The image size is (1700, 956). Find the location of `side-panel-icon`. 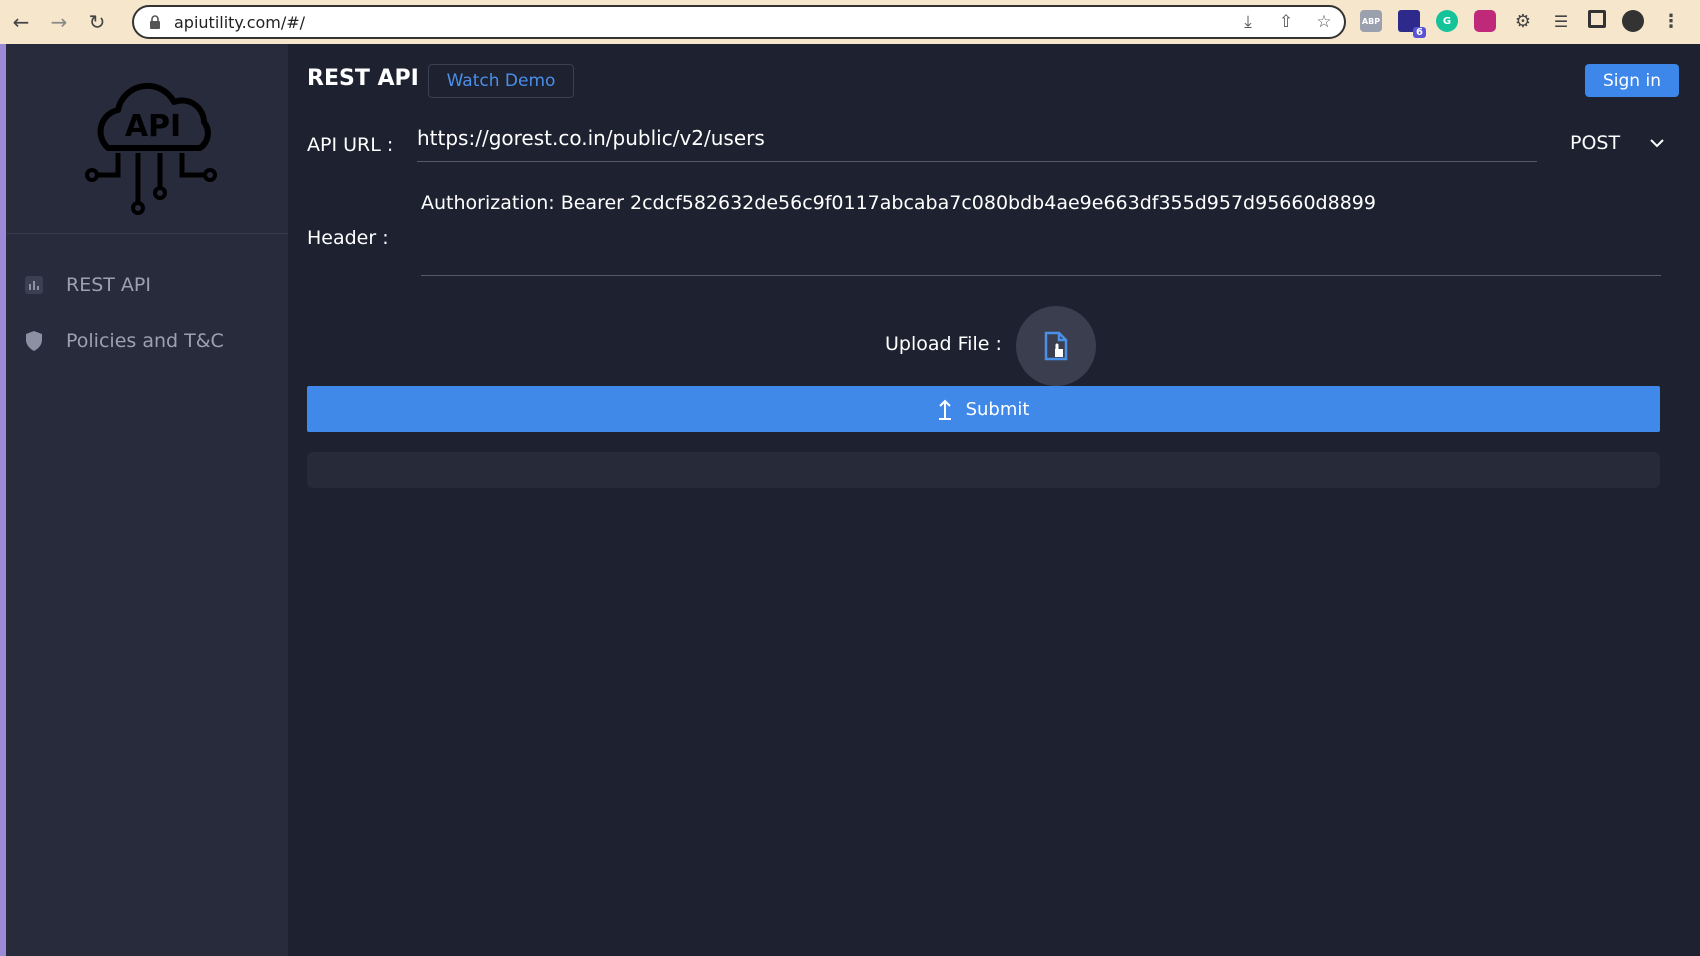

side-panel-icon is located at coordinates (1597, 19).